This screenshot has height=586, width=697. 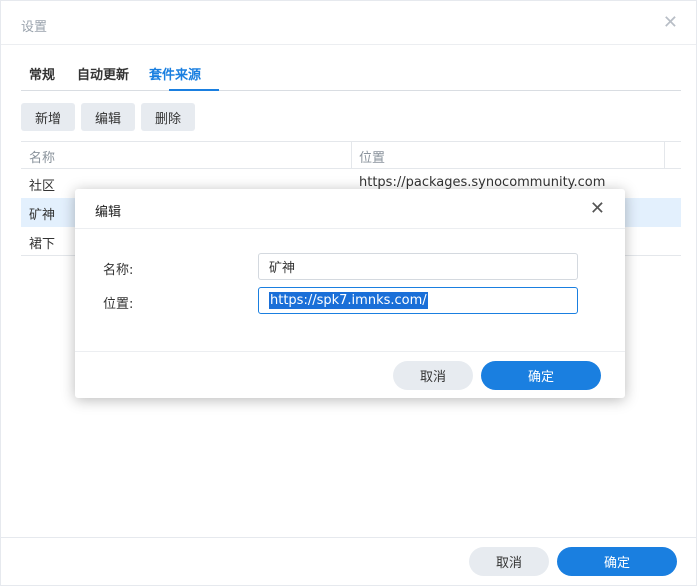 I want to click on column-header-location: 位置, so click(x=372, y=156).